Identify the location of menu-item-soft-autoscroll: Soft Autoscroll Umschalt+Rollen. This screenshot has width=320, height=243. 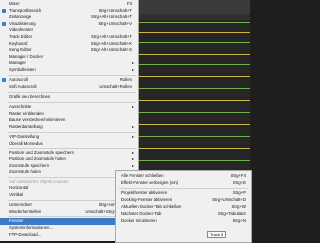
(68, 87).